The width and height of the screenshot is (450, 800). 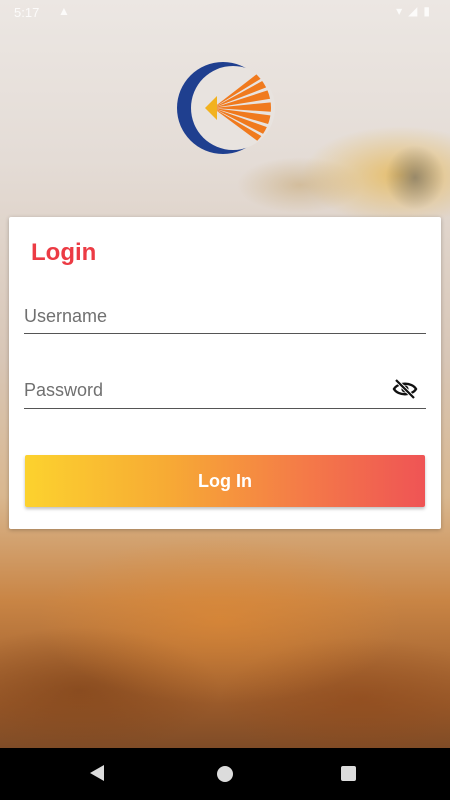 I want to click on status-icons: ▾◢▮, so click(x=416, y=11).